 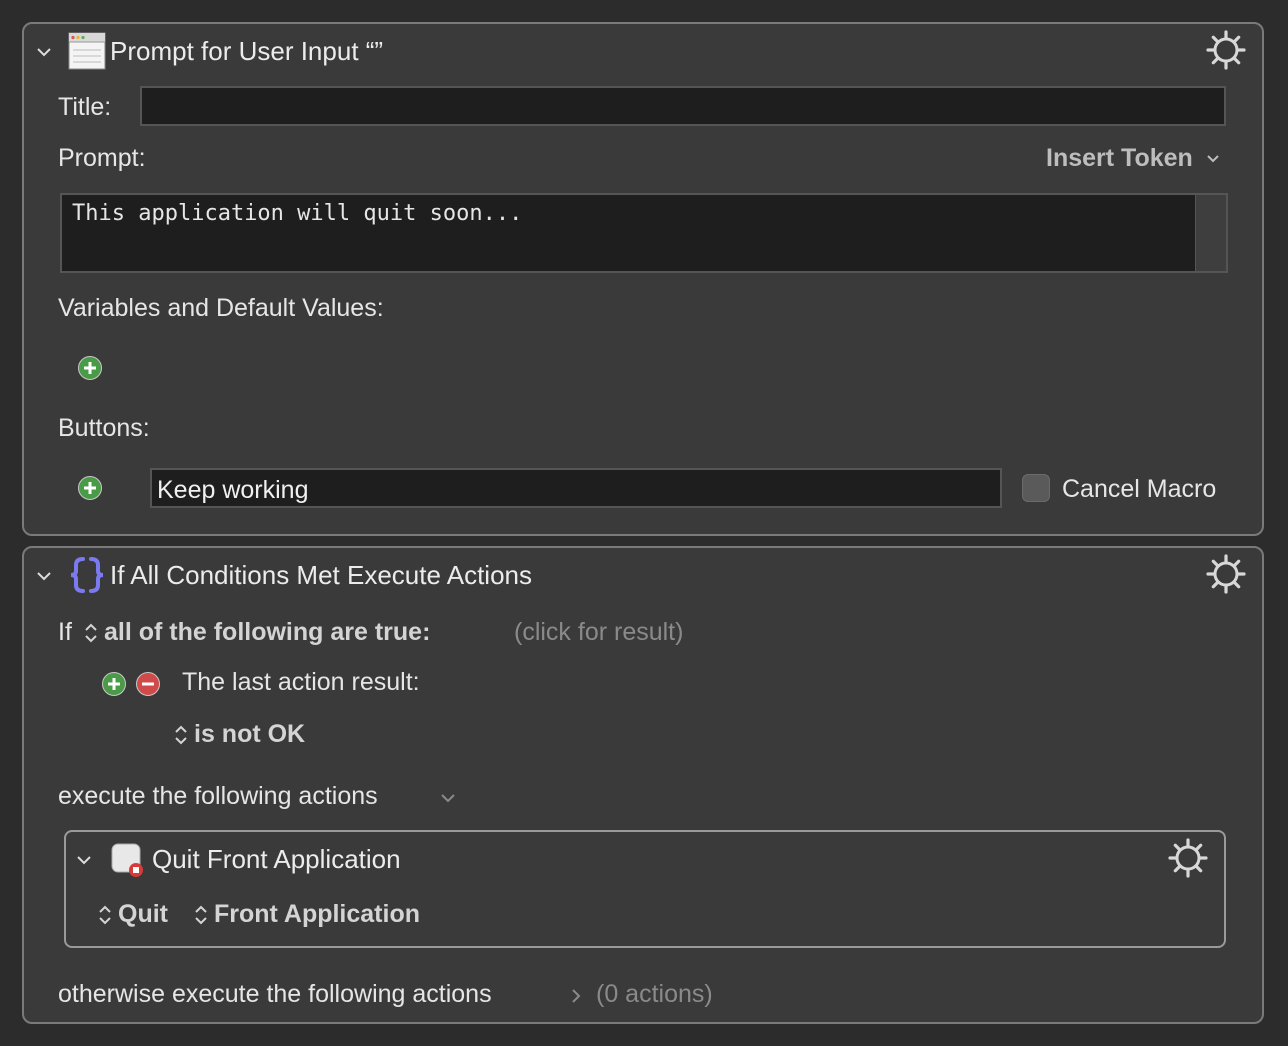 I want to click on braces-icon, so click(x=87, y=575).